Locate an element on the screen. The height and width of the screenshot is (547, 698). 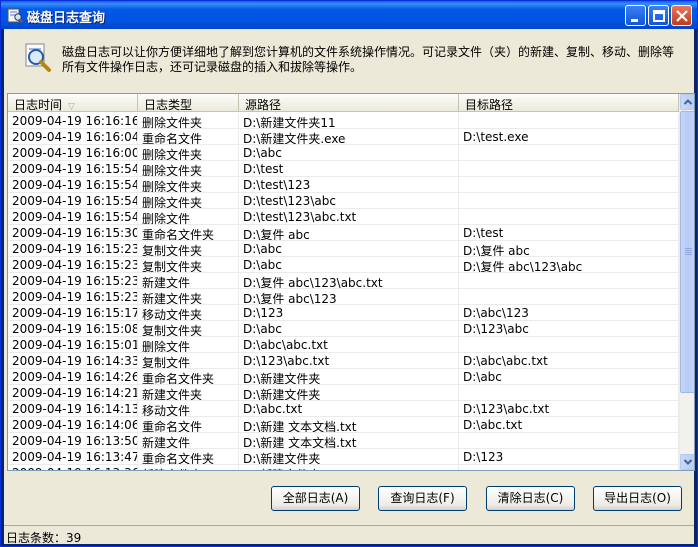
cell-type: 新建文件夹 is located at coordinates (188, 393).